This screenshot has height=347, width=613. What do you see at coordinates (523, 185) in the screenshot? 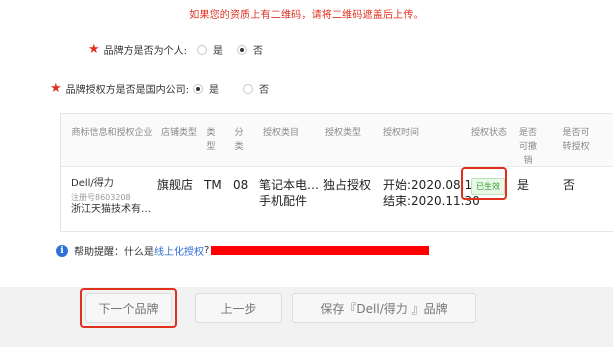
I see `revocable-value: 是` at bounding box center [523, 185].